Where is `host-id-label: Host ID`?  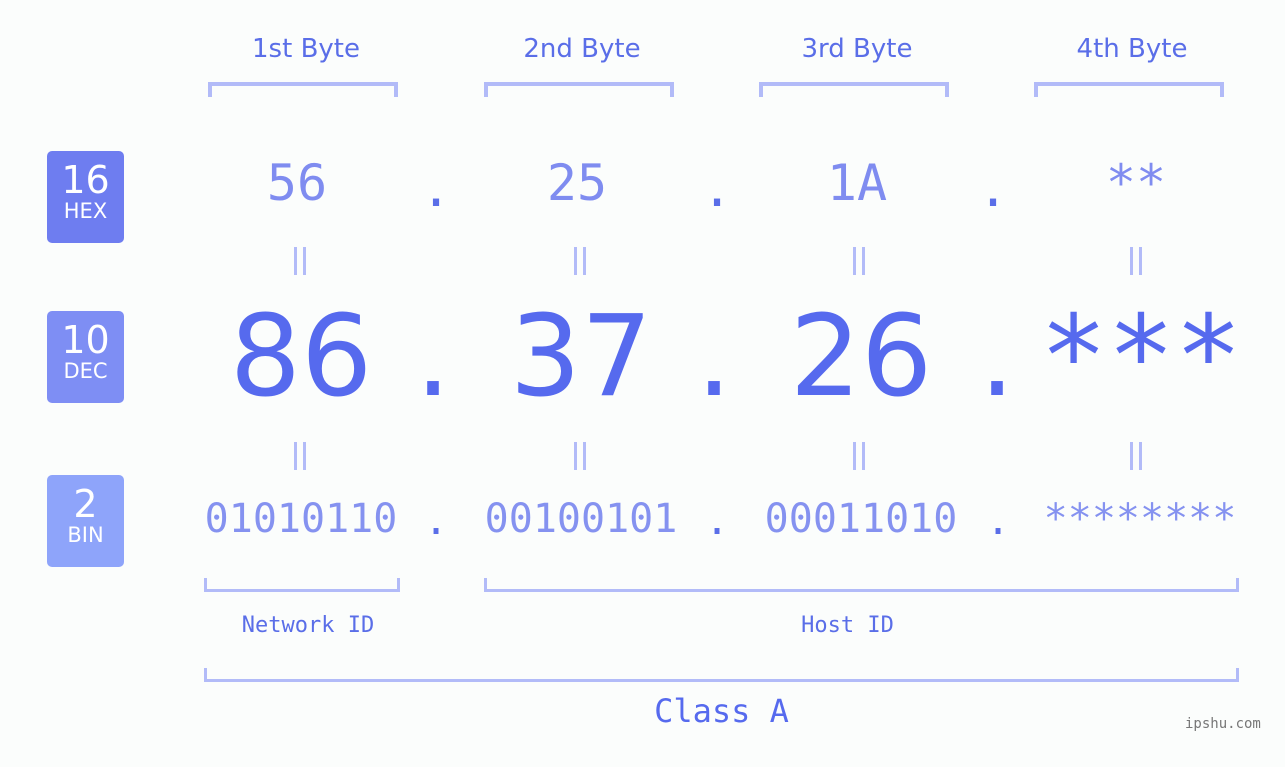
host-id-label: Host ID is located at coordinates (847, 625).